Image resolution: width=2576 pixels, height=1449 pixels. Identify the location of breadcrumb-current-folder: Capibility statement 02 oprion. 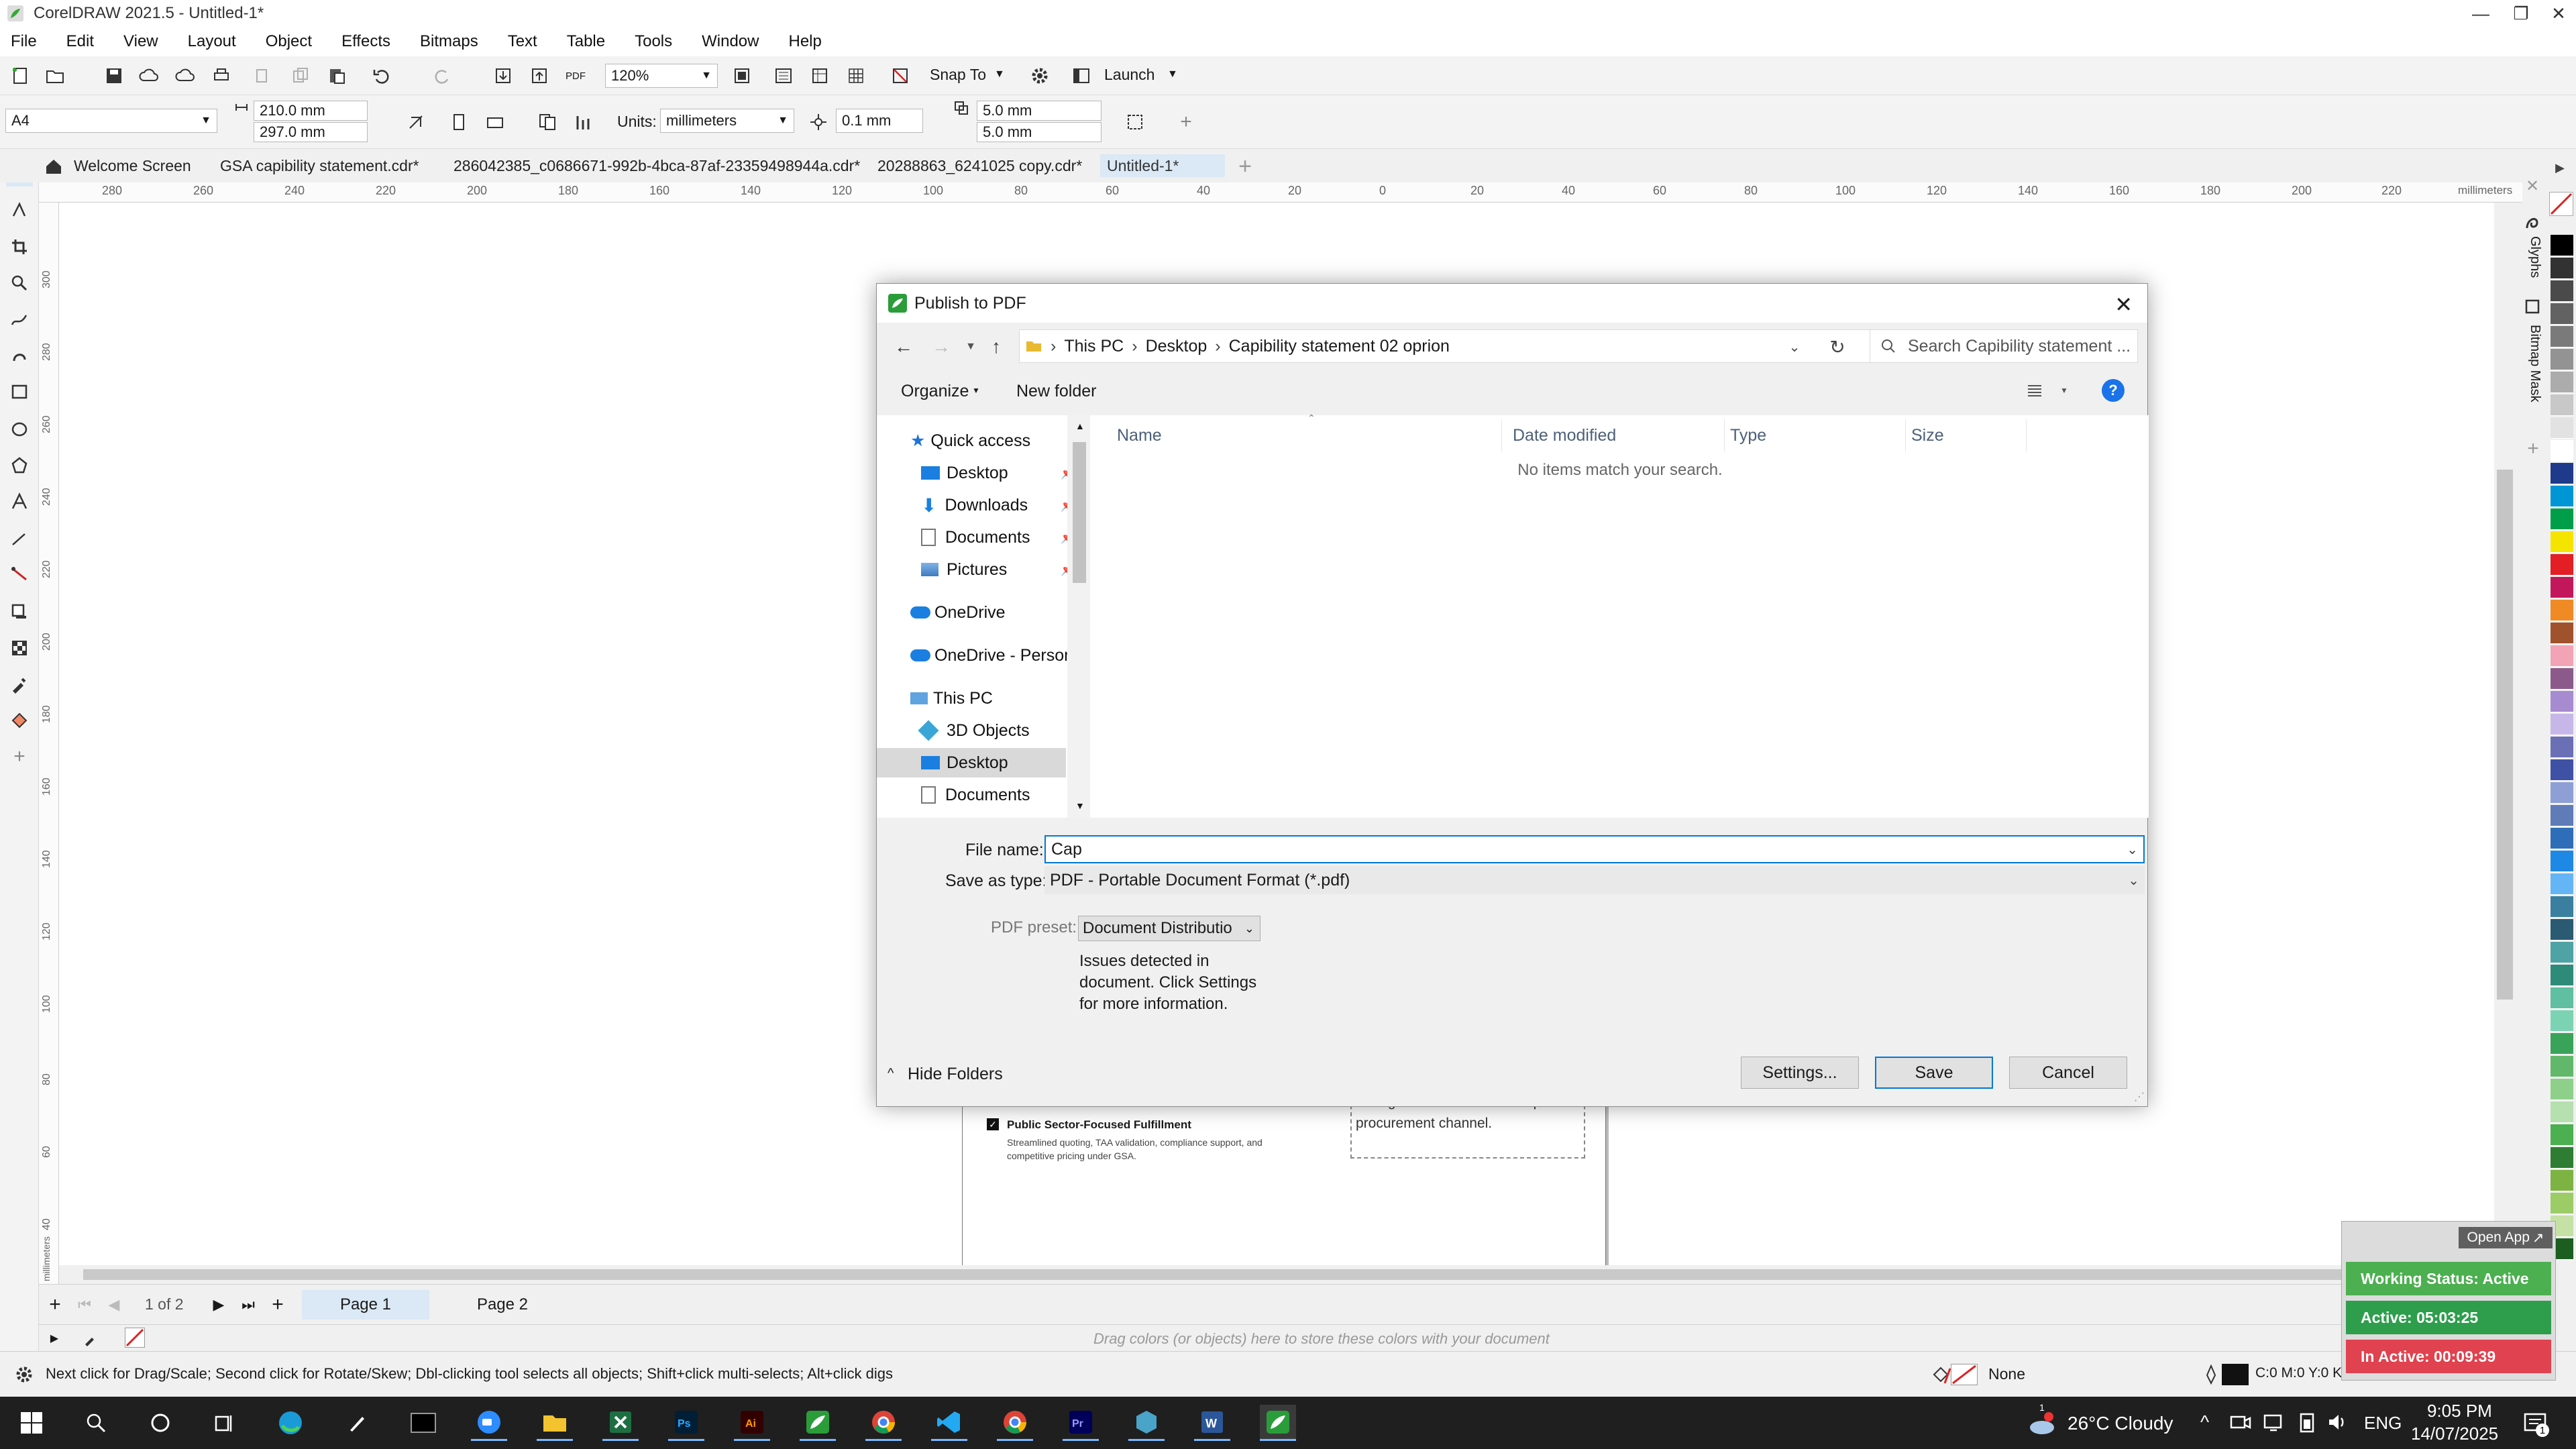
(1339, 346).